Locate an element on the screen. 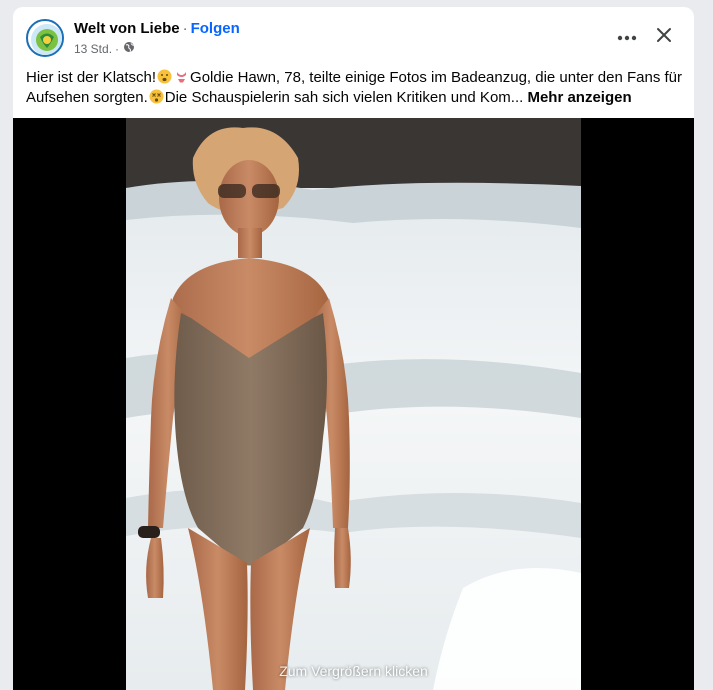  page-name-line: Welt von Liebe · Folgen is located at coordinates (157, 28).